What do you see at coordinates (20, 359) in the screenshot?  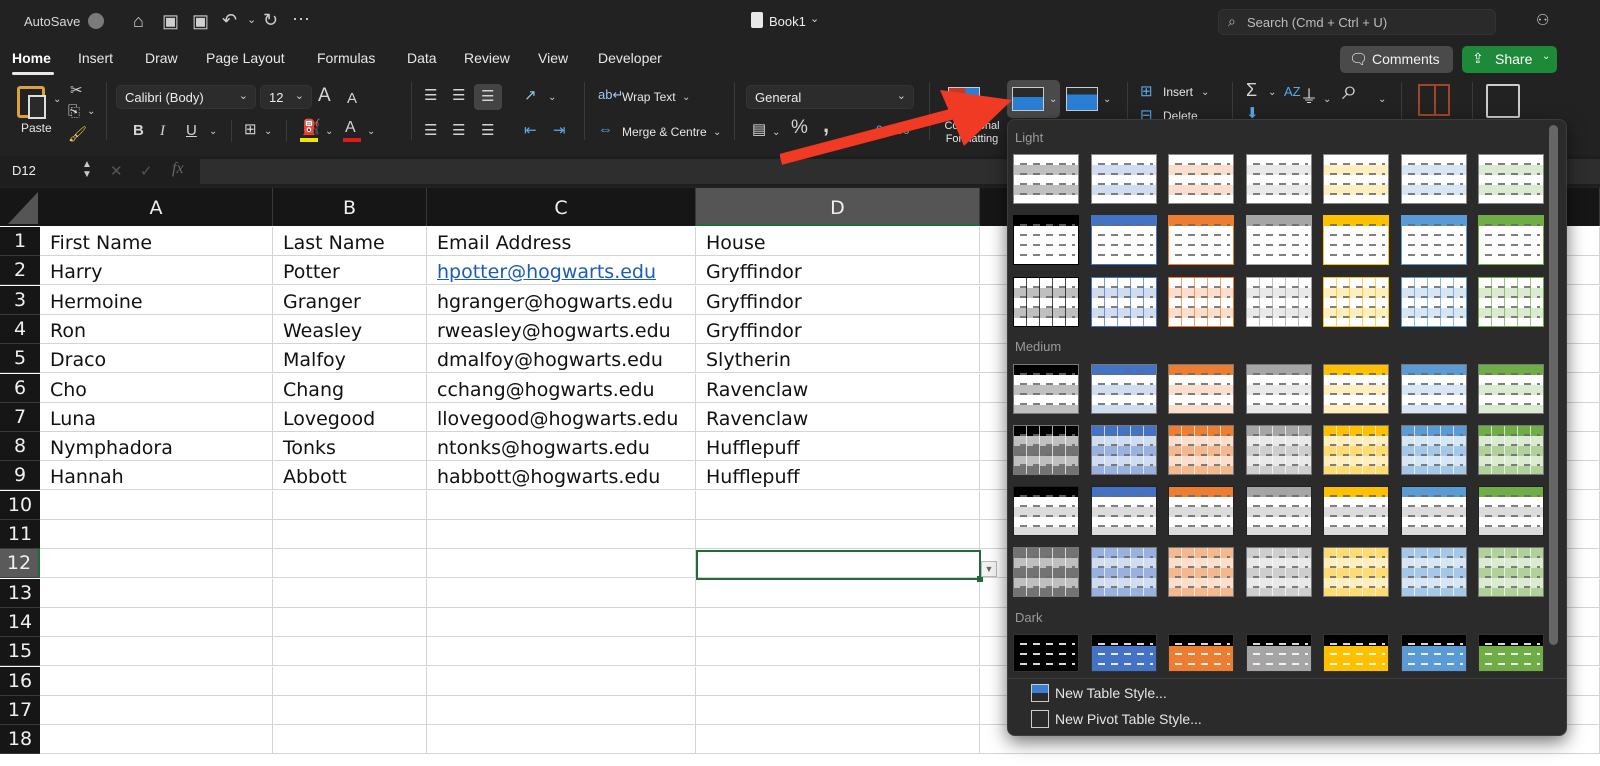 I see `row-header-5: 5` at bounding box center [20, 359].